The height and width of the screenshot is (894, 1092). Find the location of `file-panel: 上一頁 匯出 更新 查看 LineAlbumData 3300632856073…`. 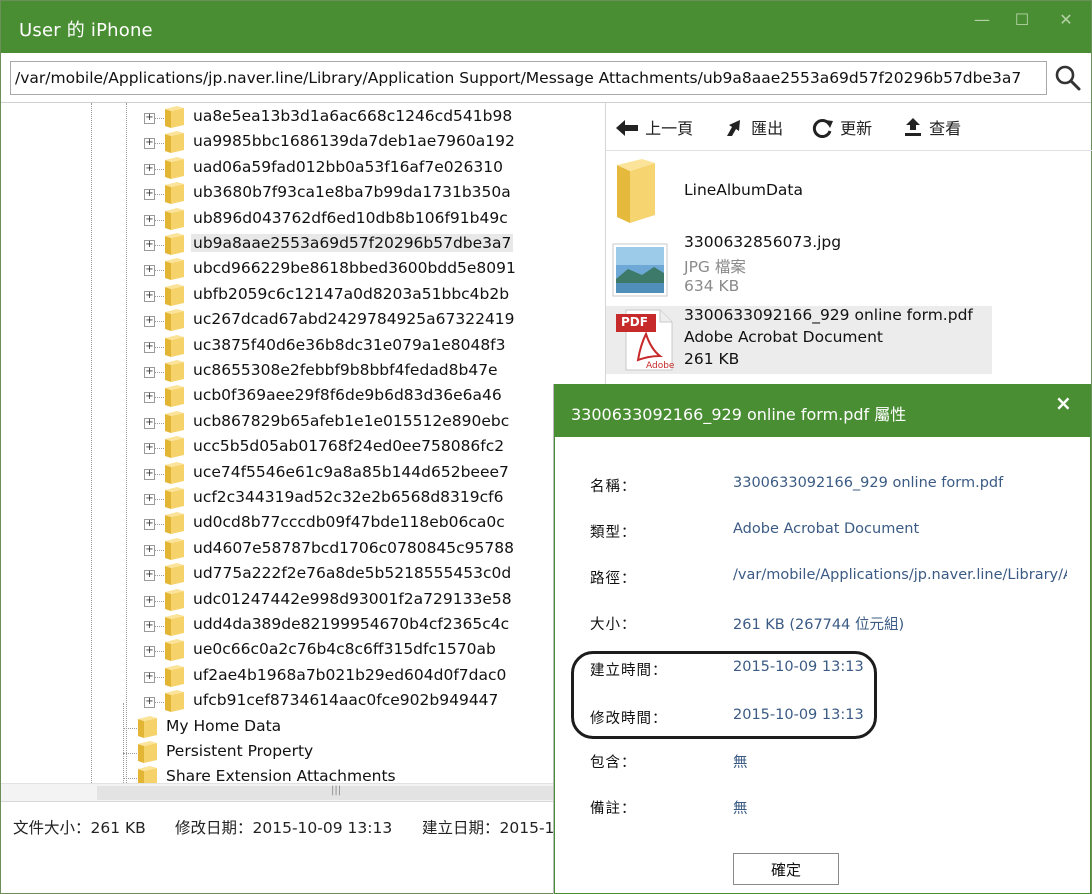

file-panel: 上一頁 匯出 更新 查看 LineAlbumData 3300632856073… is located at coordinates (848, 248).